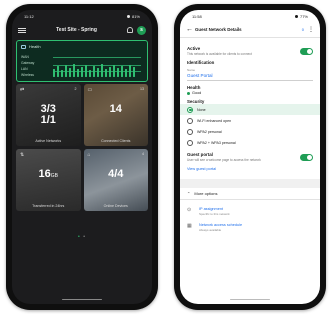  I want to click on health-header: Health, so click(82, 46).